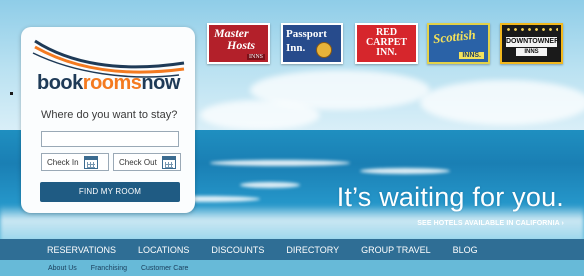  Describe the element at coordinates (490, 223) in the screenshot. I see `see-hotels-link: SEE HOTELS AVAILABLE IN CALIFORNIA ›` at that location.